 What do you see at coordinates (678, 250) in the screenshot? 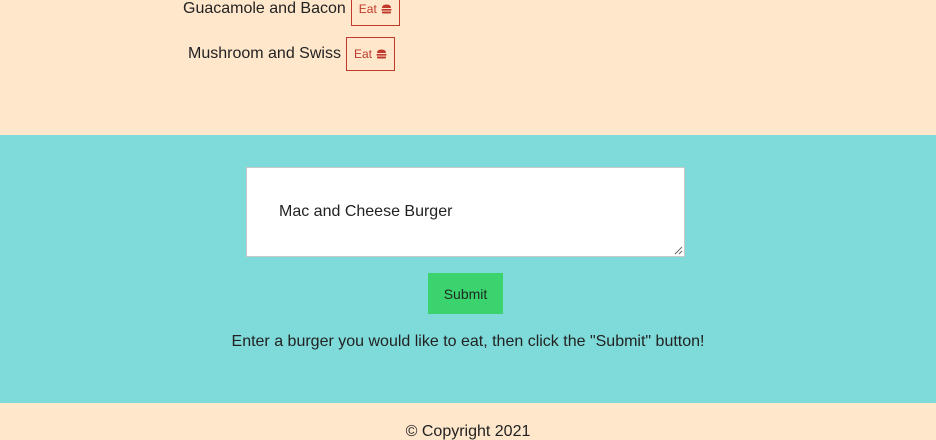
I see `resize-handle-icon` at bounding box center [678, 250].